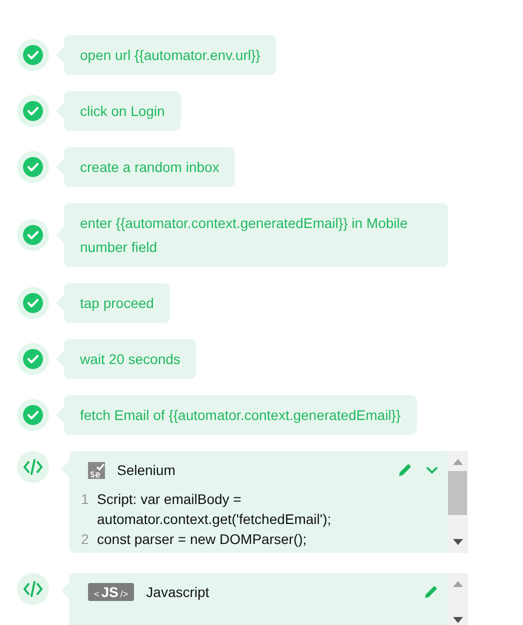  I want to click on code-line: const parser = new DOMParser();, so click(202, 539).